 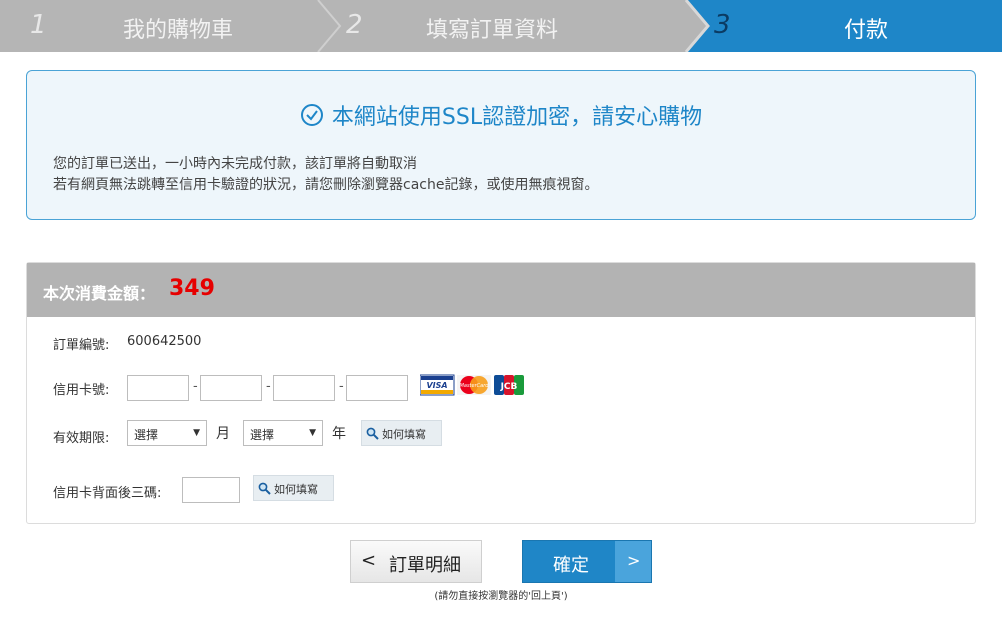 I want to click on card-logos: VISA MasterCard JCB, so click(x=472, y=387).